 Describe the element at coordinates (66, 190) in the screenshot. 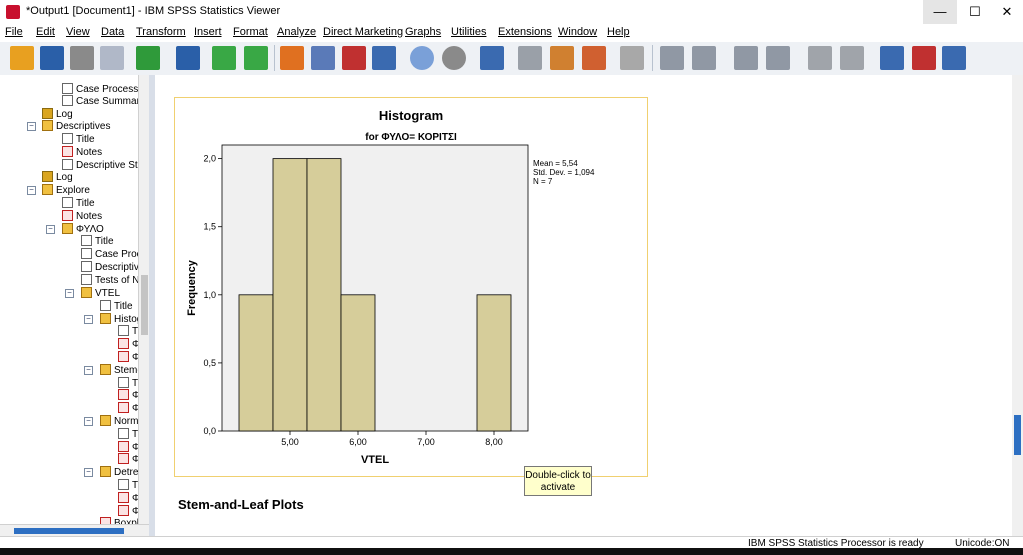

I see `tree-item: Explore` at that location.